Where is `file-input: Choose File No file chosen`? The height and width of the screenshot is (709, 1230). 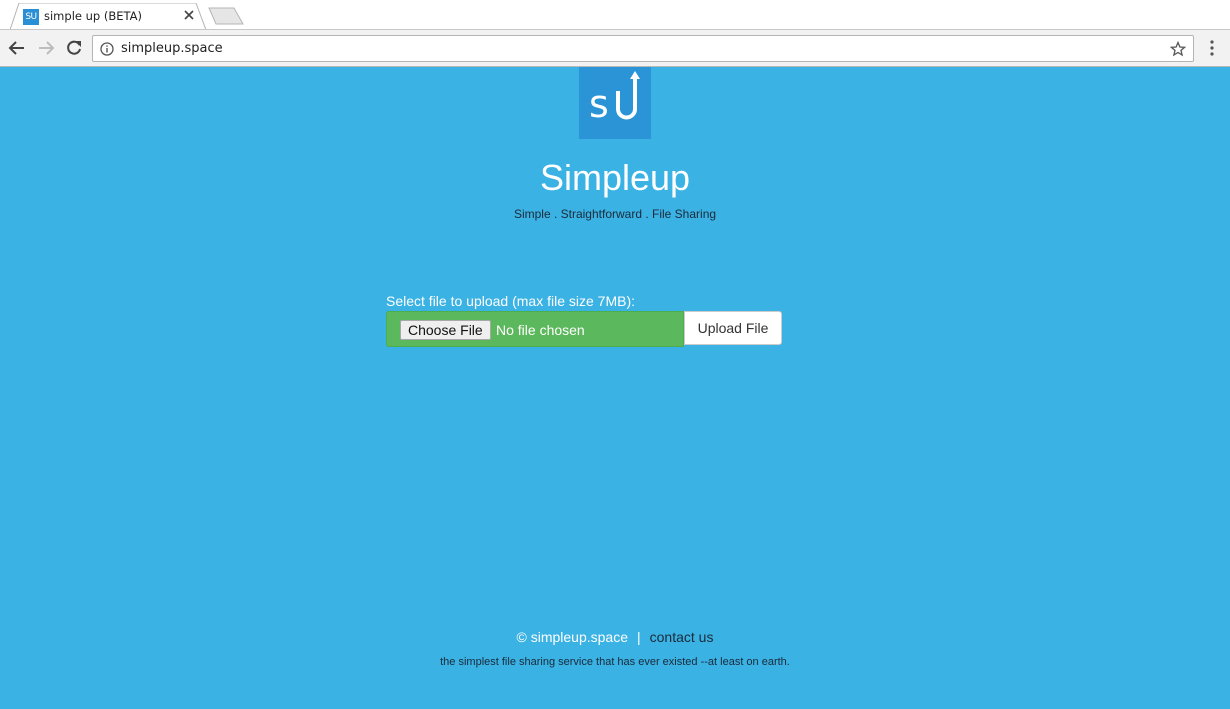 file-input: Choose File No file chosen is located at coordinates (535, 329).